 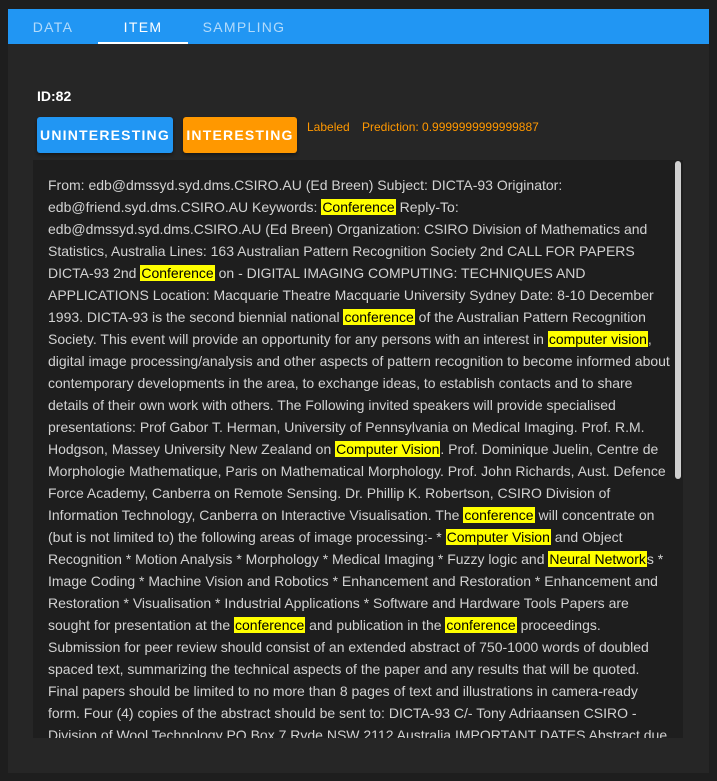 I want to click on uninteresting-button: UNINTERESTING, so click(x=105, y=135).